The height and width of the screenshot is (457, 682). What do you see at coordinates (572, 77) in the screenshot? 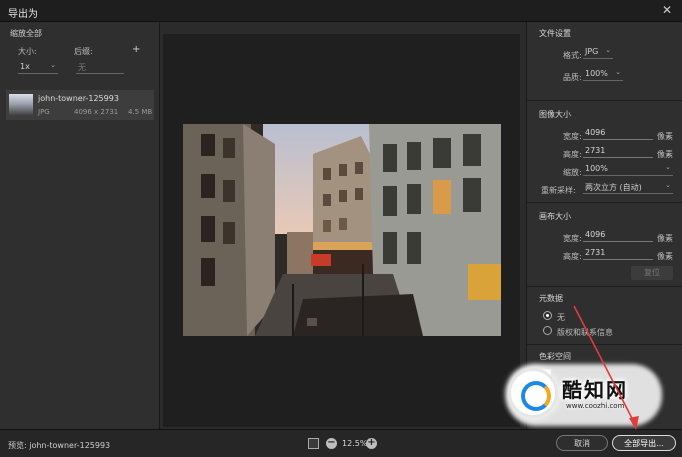
I see `quality-label: 品质:` at bounding box center [572, 77].